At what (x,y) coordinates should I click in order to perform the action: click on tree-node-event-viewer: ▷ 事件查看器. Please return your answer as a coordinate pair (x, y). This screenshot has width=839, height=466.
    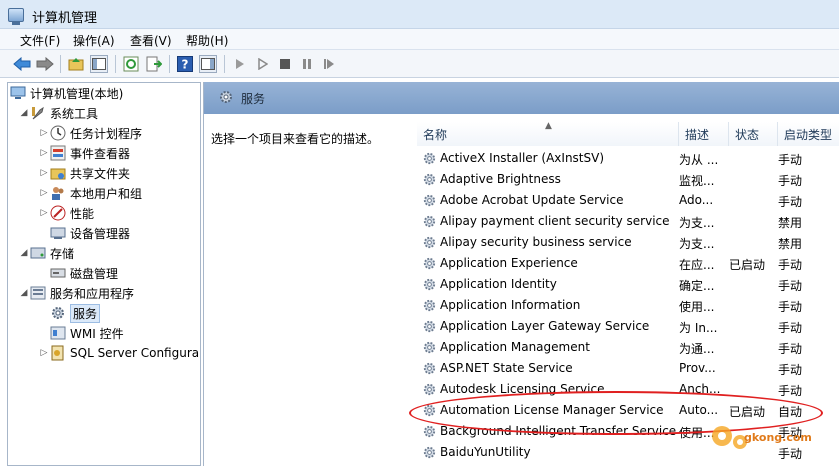
    Looking at the image, I should click on (84, 153).